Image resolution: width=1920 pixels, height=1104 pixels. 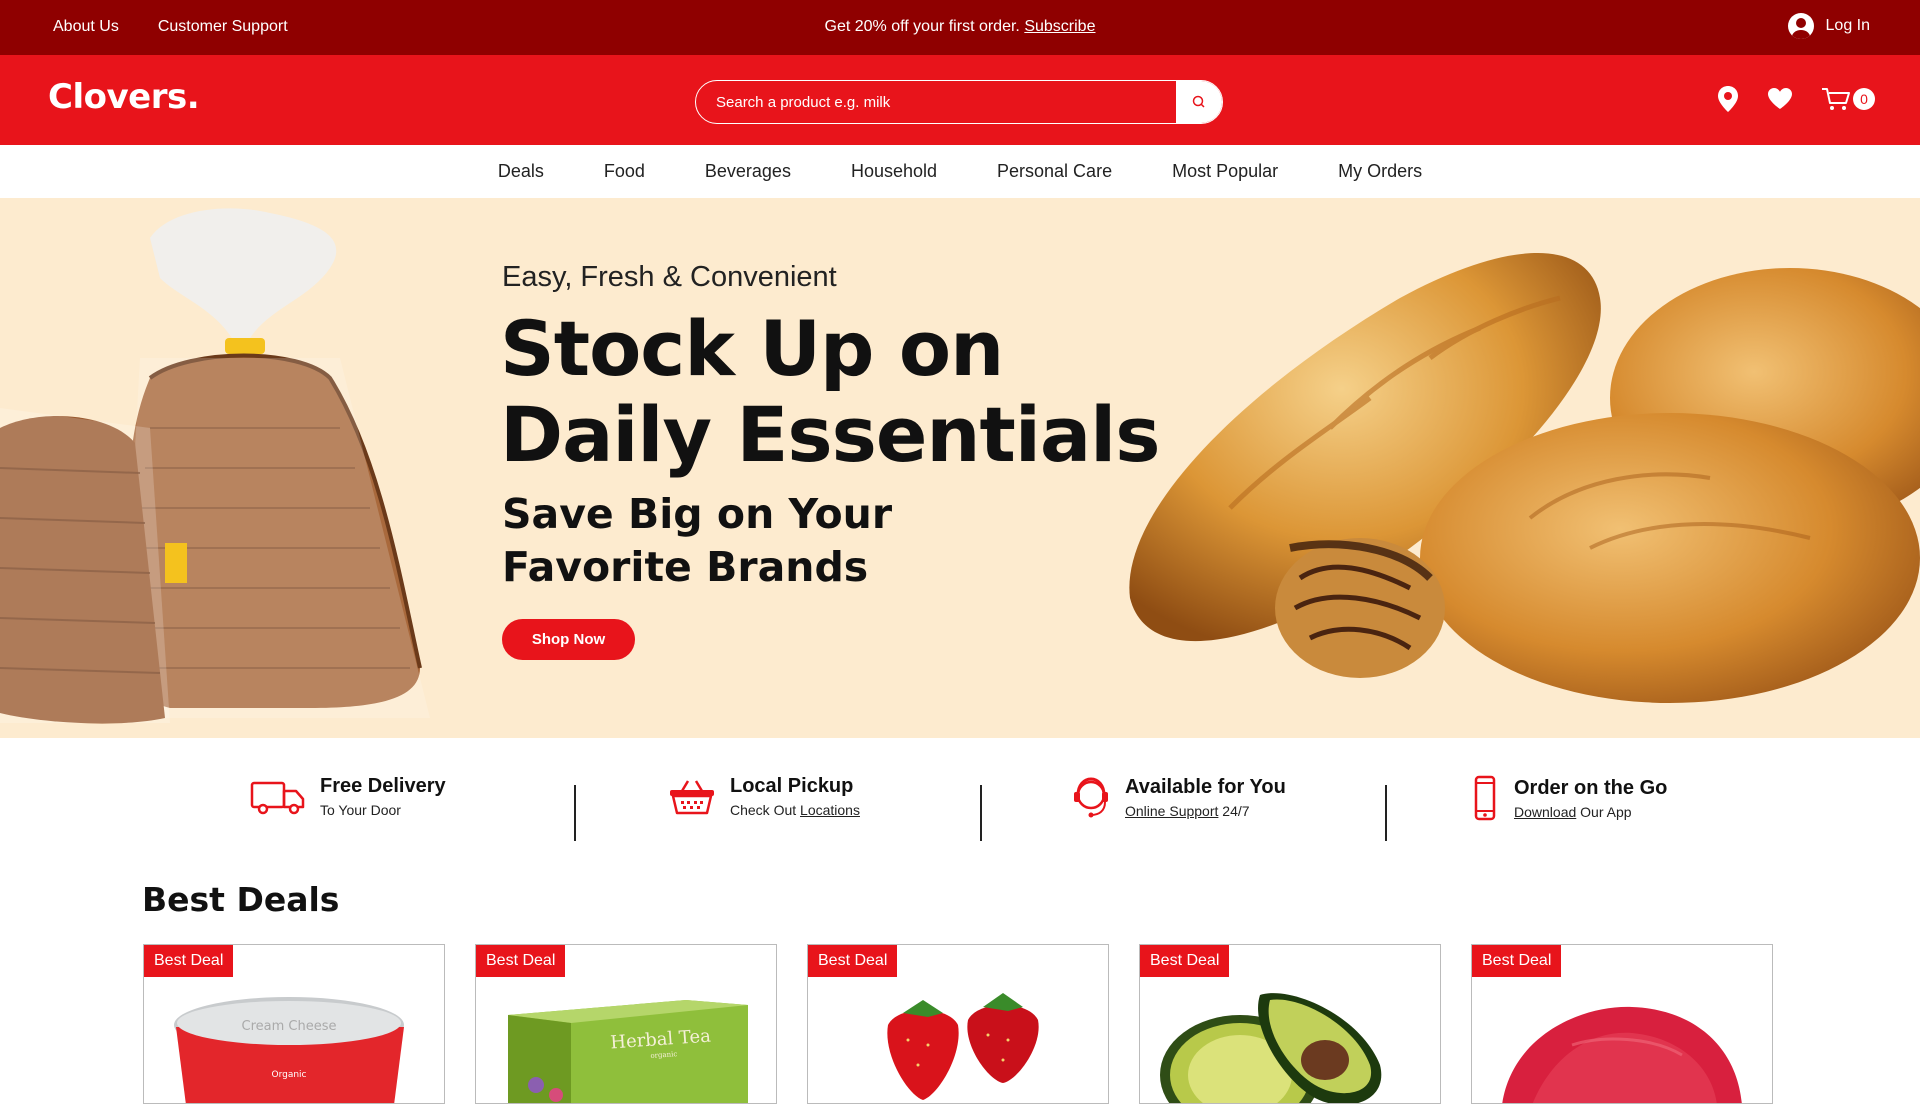 What do you see at coordinates (1800, 26) in the screenshot?
I see `user-icon` at bounding box center [1800, 26].